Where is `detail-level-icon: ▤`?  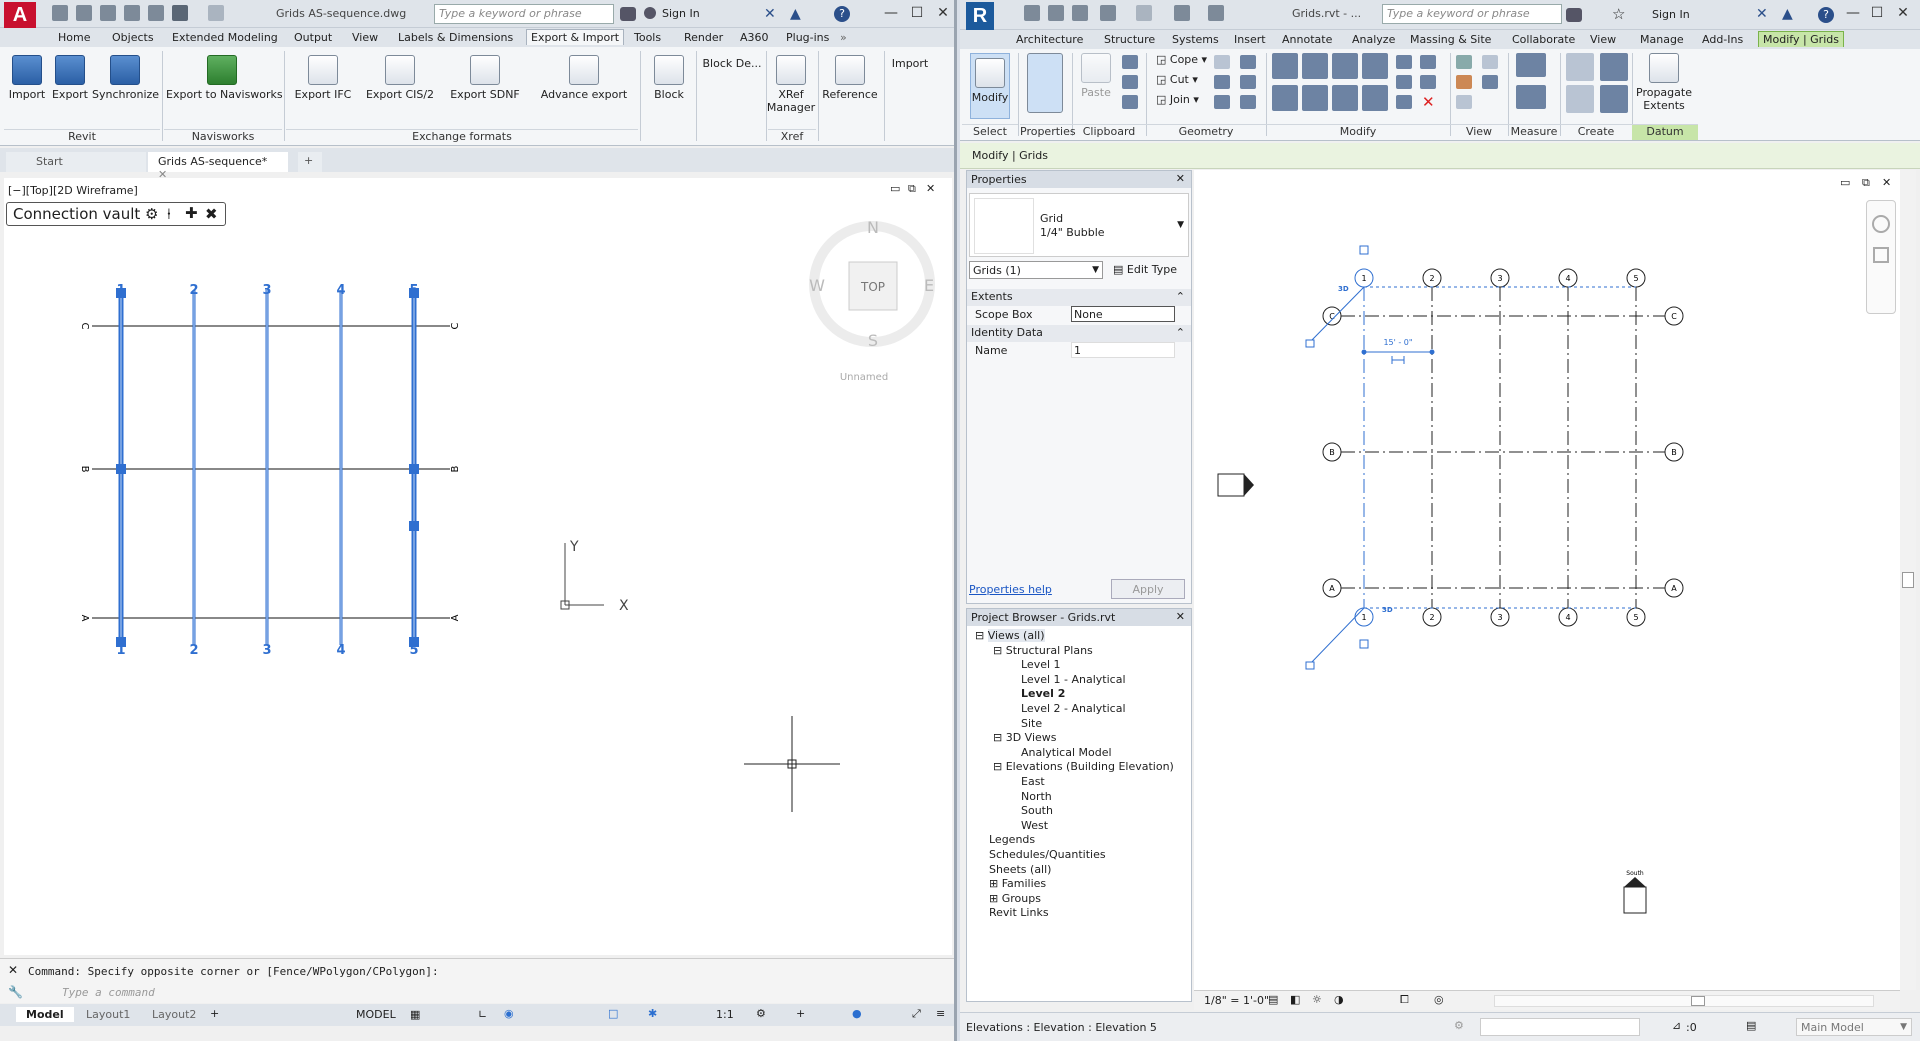 detail-level-icon: ▤ is located at coordinates (1273, 999).